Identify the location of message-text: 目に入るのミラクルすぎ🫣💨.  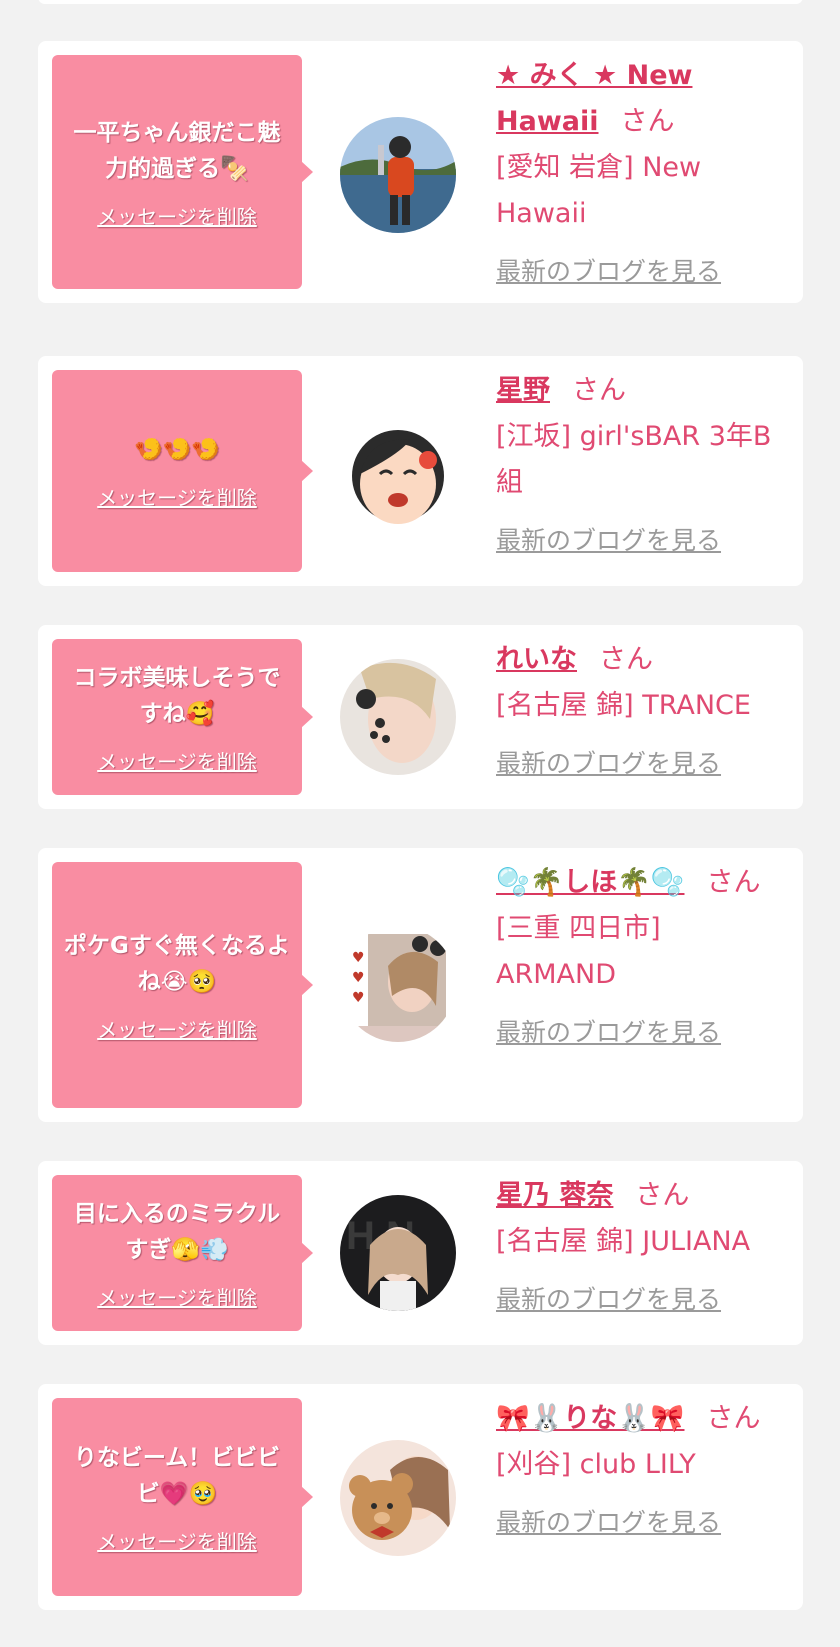
(177, 1231).